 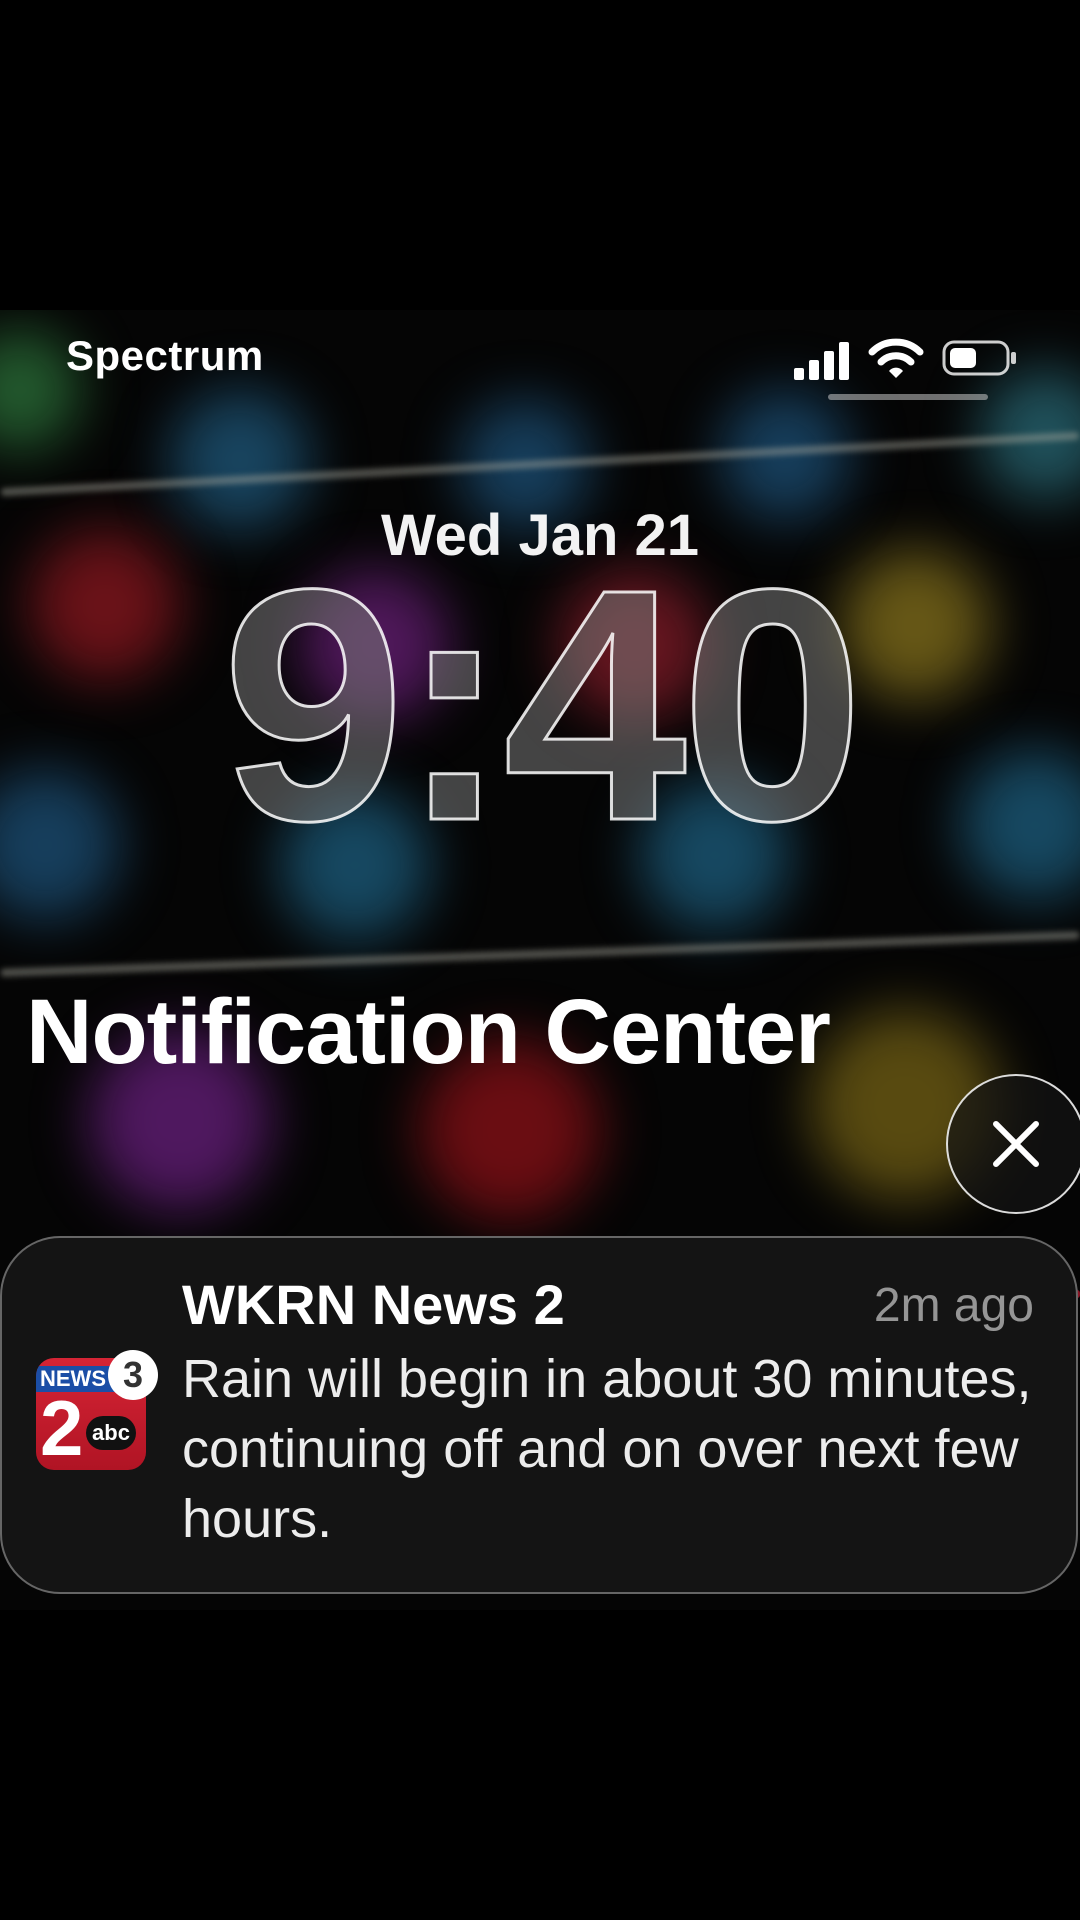 What do you see at coordinates (540, 355) in the screenshot?
I see `status-bar: Spectrum` at bounding box center [540, 355].